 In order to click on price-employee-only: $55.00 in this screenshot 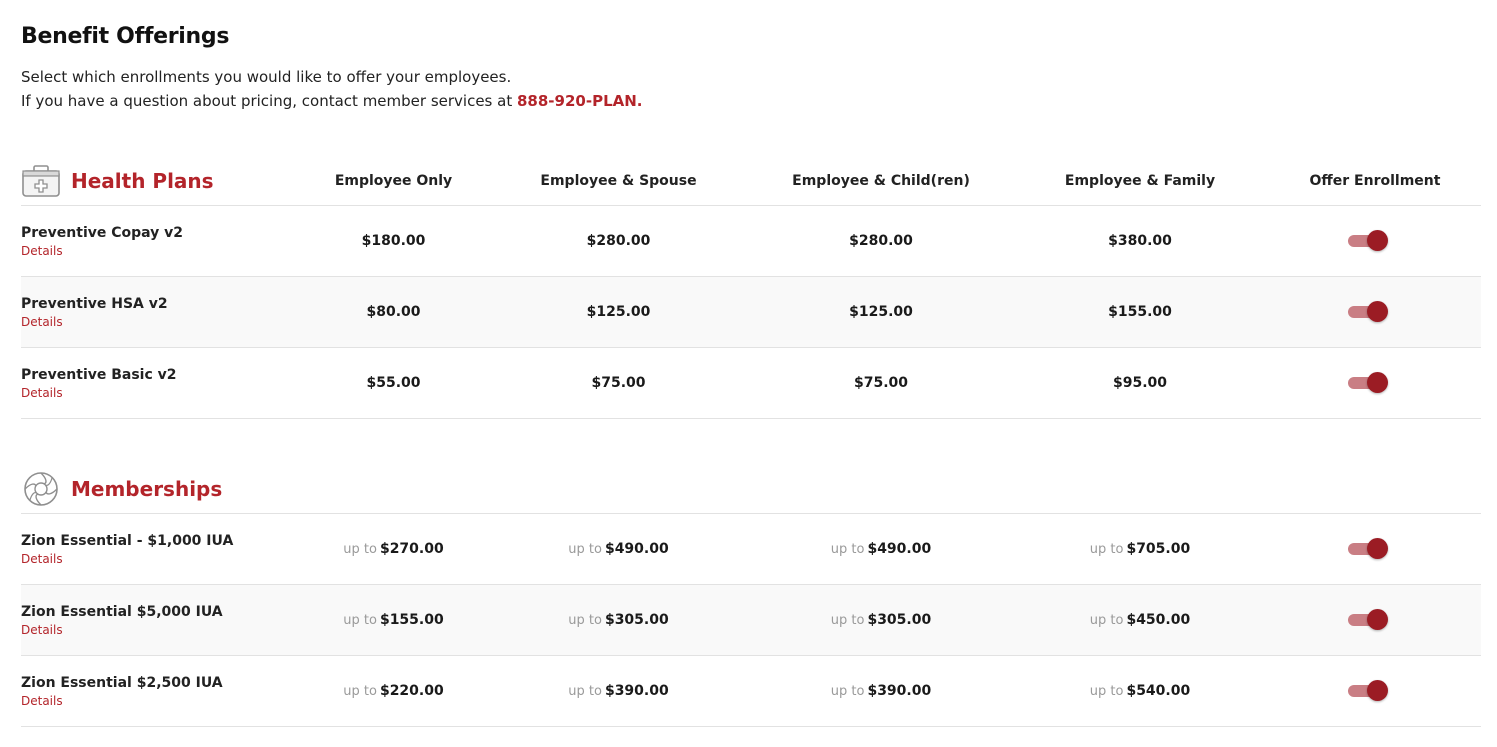, I will do `click(393, 383)`.